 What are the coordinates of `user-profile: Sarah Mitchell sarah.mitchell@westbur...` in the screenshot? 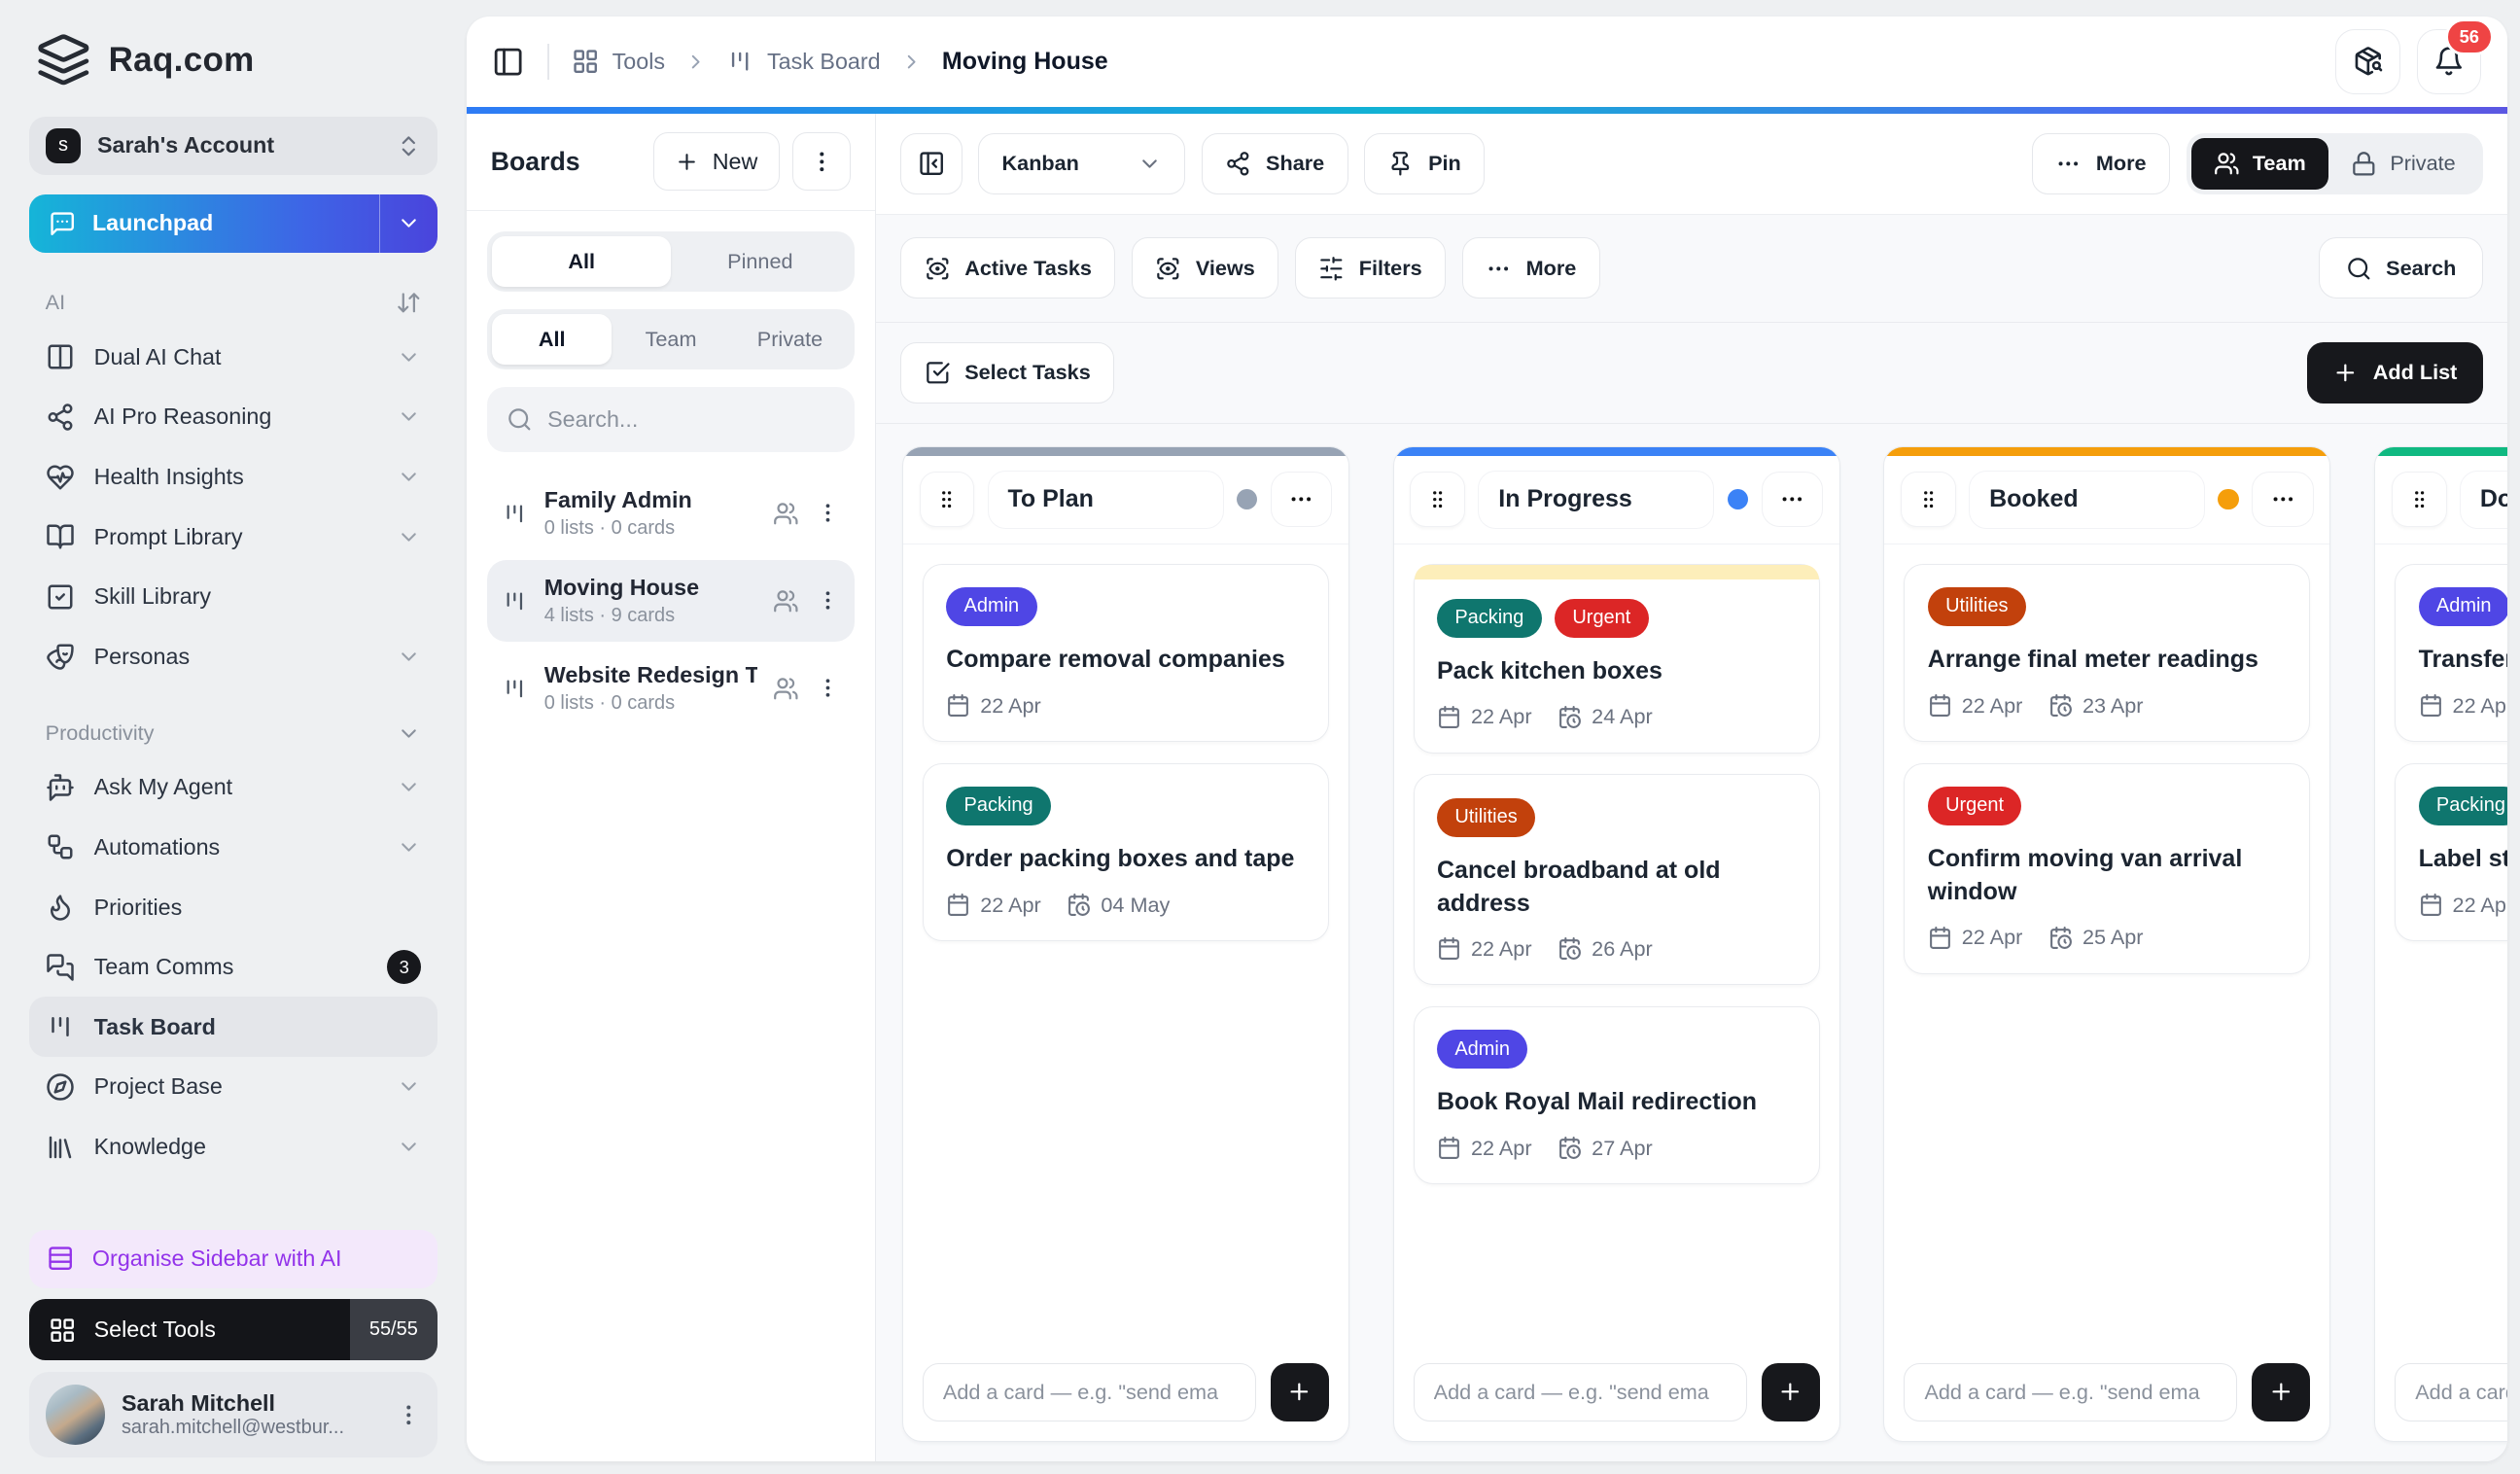 It's located at (233, 1415).